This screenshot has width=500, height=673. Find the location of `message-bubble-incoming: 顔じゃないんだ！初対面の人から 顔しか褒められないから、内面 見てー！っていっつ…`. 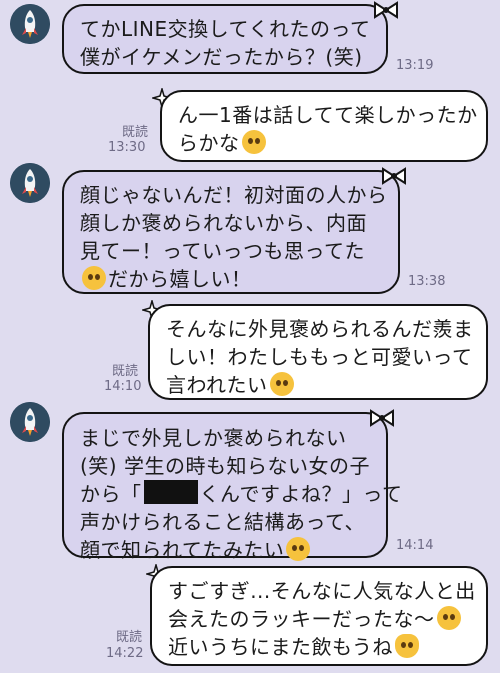

message-bubble-incoming: 顔じゃないんだ！初対面の人から 顔しか褒められないから、内面 見てー！っていっつ… is located at coordinates (231, 232).